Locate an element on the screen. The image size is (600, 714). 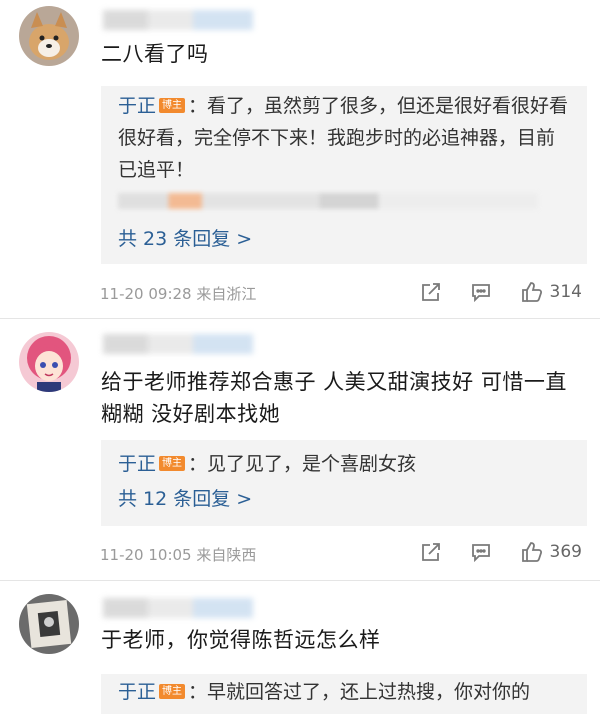
view-replies-link: 共 12 条回复 > is located at coordinates (185, 499).